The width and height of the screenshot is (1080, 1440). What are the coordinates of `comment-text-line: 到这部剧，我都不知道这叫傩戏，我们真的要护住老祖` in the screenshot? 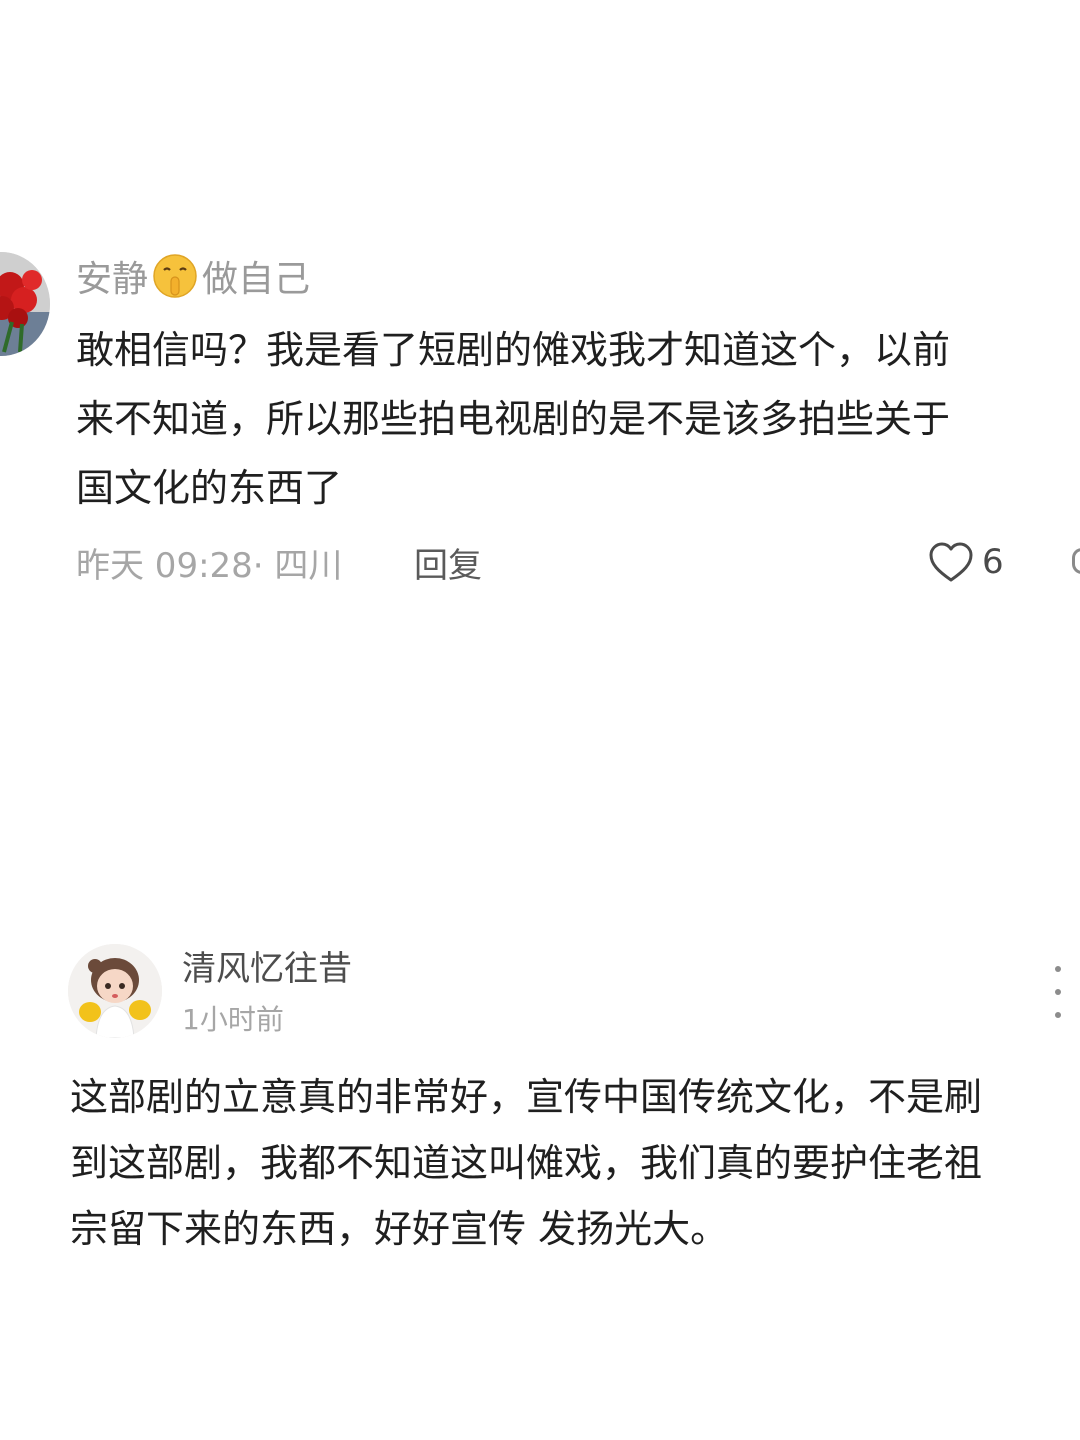 It's located at (526, 1163).